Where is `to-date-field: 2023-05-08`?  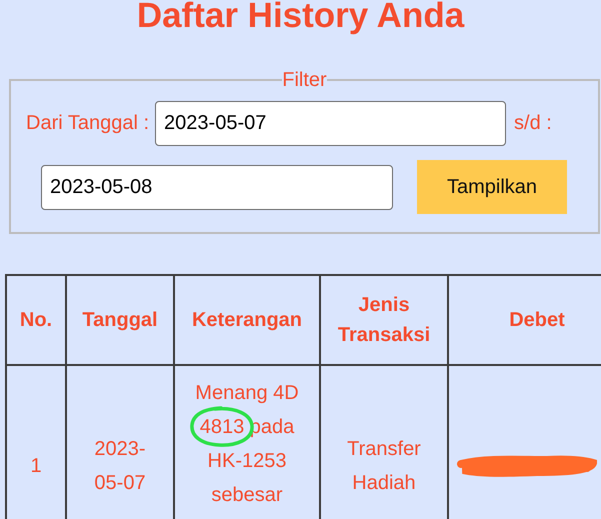 to-date-field: 2023-05-08 is located at coordinates (217, 187).